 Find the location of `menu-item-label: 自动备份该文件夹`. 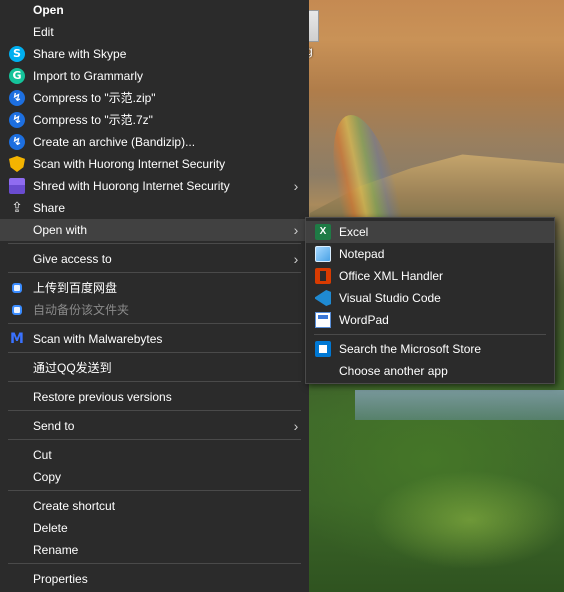

menu-item-label: 自动备份该文件夹 is located at coordinates (81, 310).